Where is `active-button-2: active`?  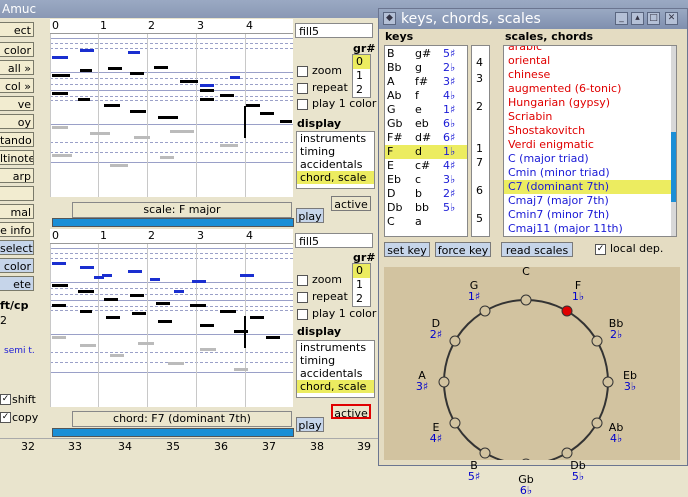
active-button-2: active is located at coordinates (351, 412).